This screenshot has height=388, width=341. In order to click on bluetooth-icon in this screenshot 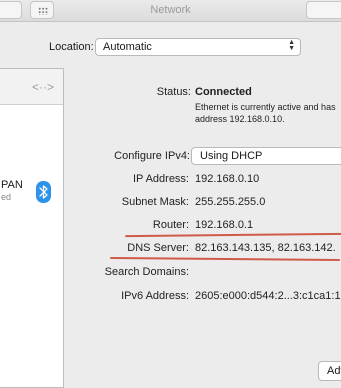, I will do `click(43, 192)`.